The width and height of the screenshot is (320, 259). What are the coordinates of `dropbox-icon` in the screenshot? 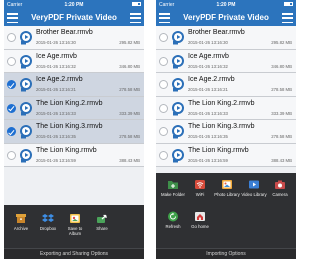 It's located at (48, 218).